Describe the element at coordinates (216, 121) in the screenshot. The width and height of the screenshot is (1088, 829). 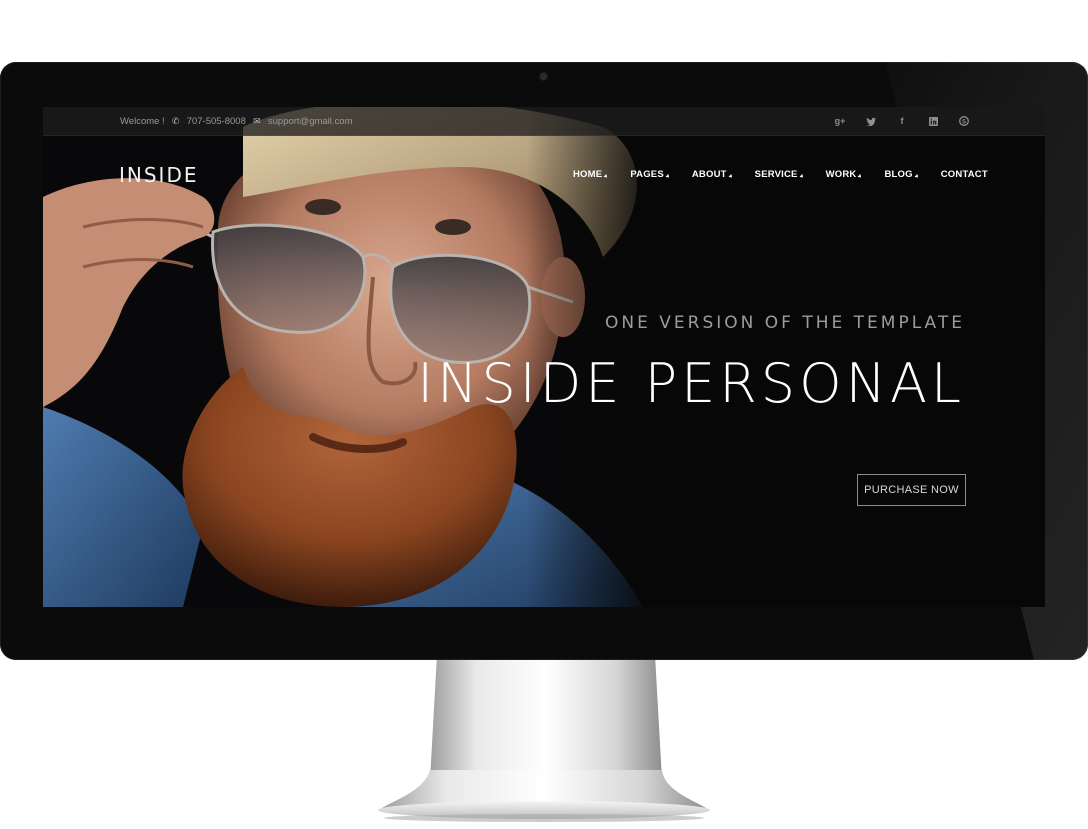
I see `phone-number: 707-505-8008` at that location.